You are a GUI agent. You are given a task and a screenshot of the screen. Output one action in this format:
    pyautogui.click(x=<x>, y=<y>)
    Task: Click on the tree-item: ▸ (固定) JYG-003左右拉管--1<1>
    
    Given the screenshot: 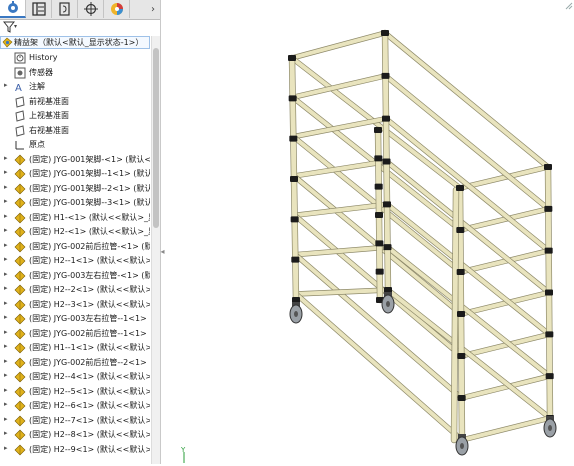 What is the action you would take?
    pyautogui.click(x=75, y=319)
    